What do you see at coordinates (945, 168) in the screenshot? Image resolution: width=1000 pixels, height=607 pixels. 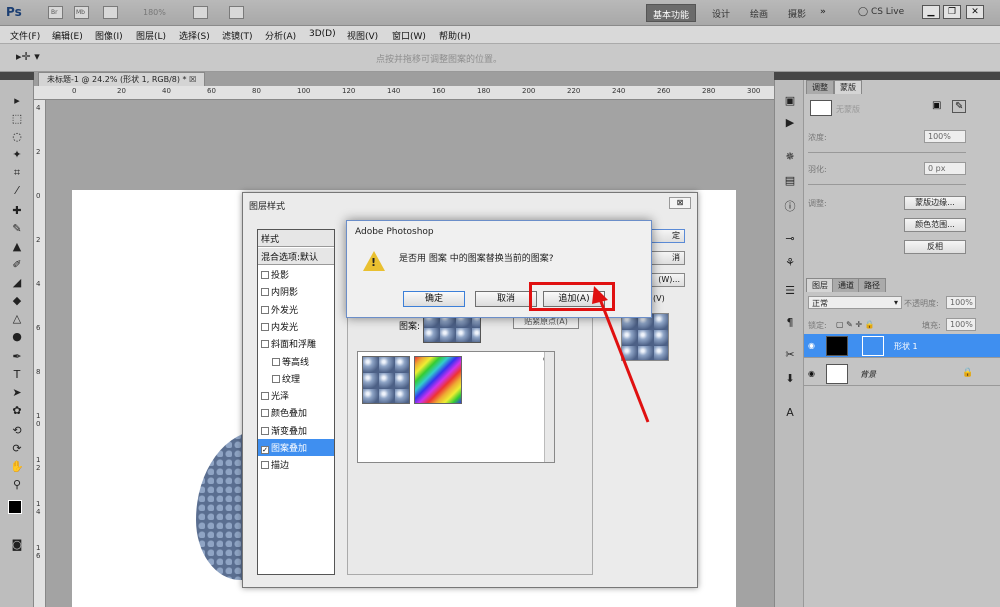 I see `feather-input: 0 px` at bounding box center [945, 168].